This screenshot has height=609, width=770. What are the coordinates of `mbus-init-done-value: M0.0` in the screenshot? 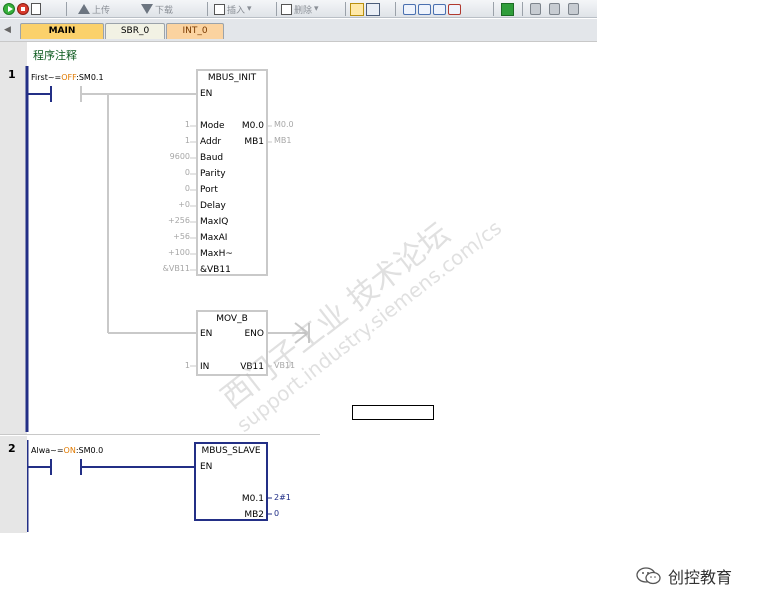 It's located at (284, 124).